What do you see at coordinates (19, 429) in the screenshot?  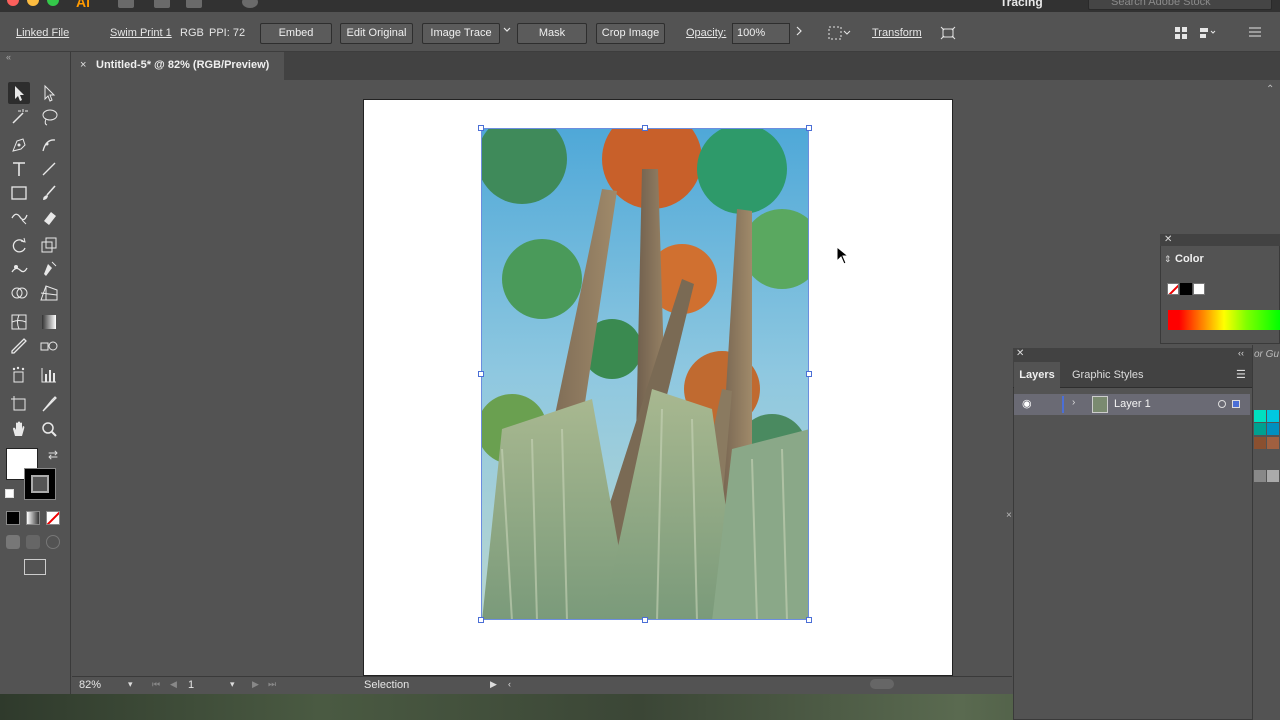 I see `hand-tool-icon` at bounding box center [19, 429].